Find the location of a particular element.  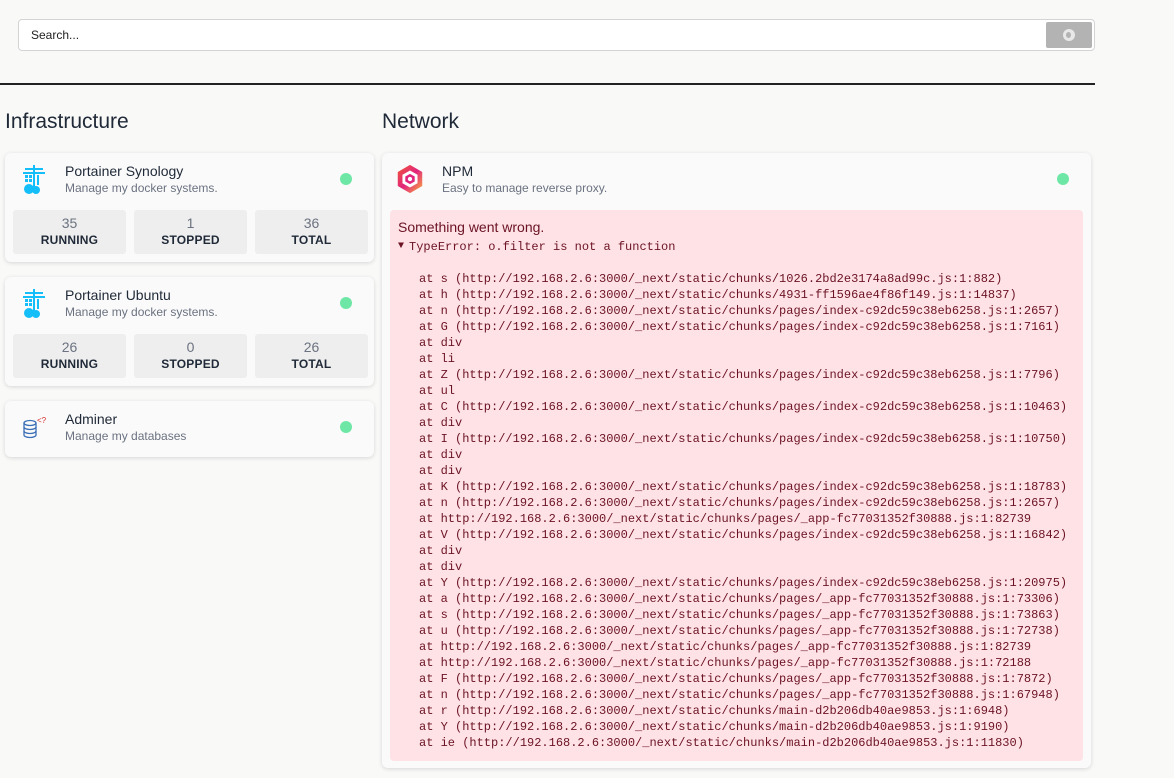

stat-value: 35 is located at coordinates (69, 223).